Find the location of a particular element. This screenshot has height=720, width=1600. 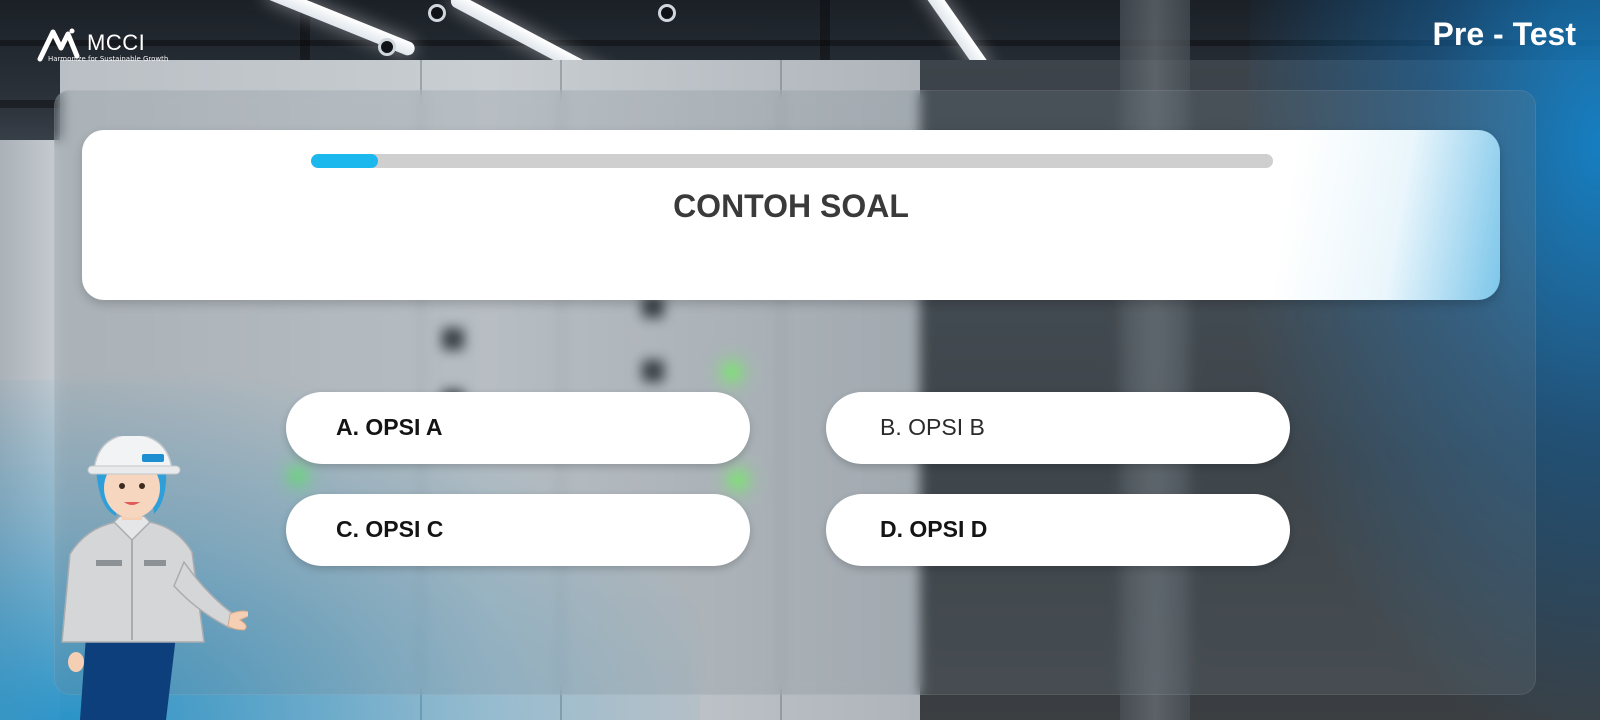

question-text: CONTOH SOAL is located at coordinates (791, 206).